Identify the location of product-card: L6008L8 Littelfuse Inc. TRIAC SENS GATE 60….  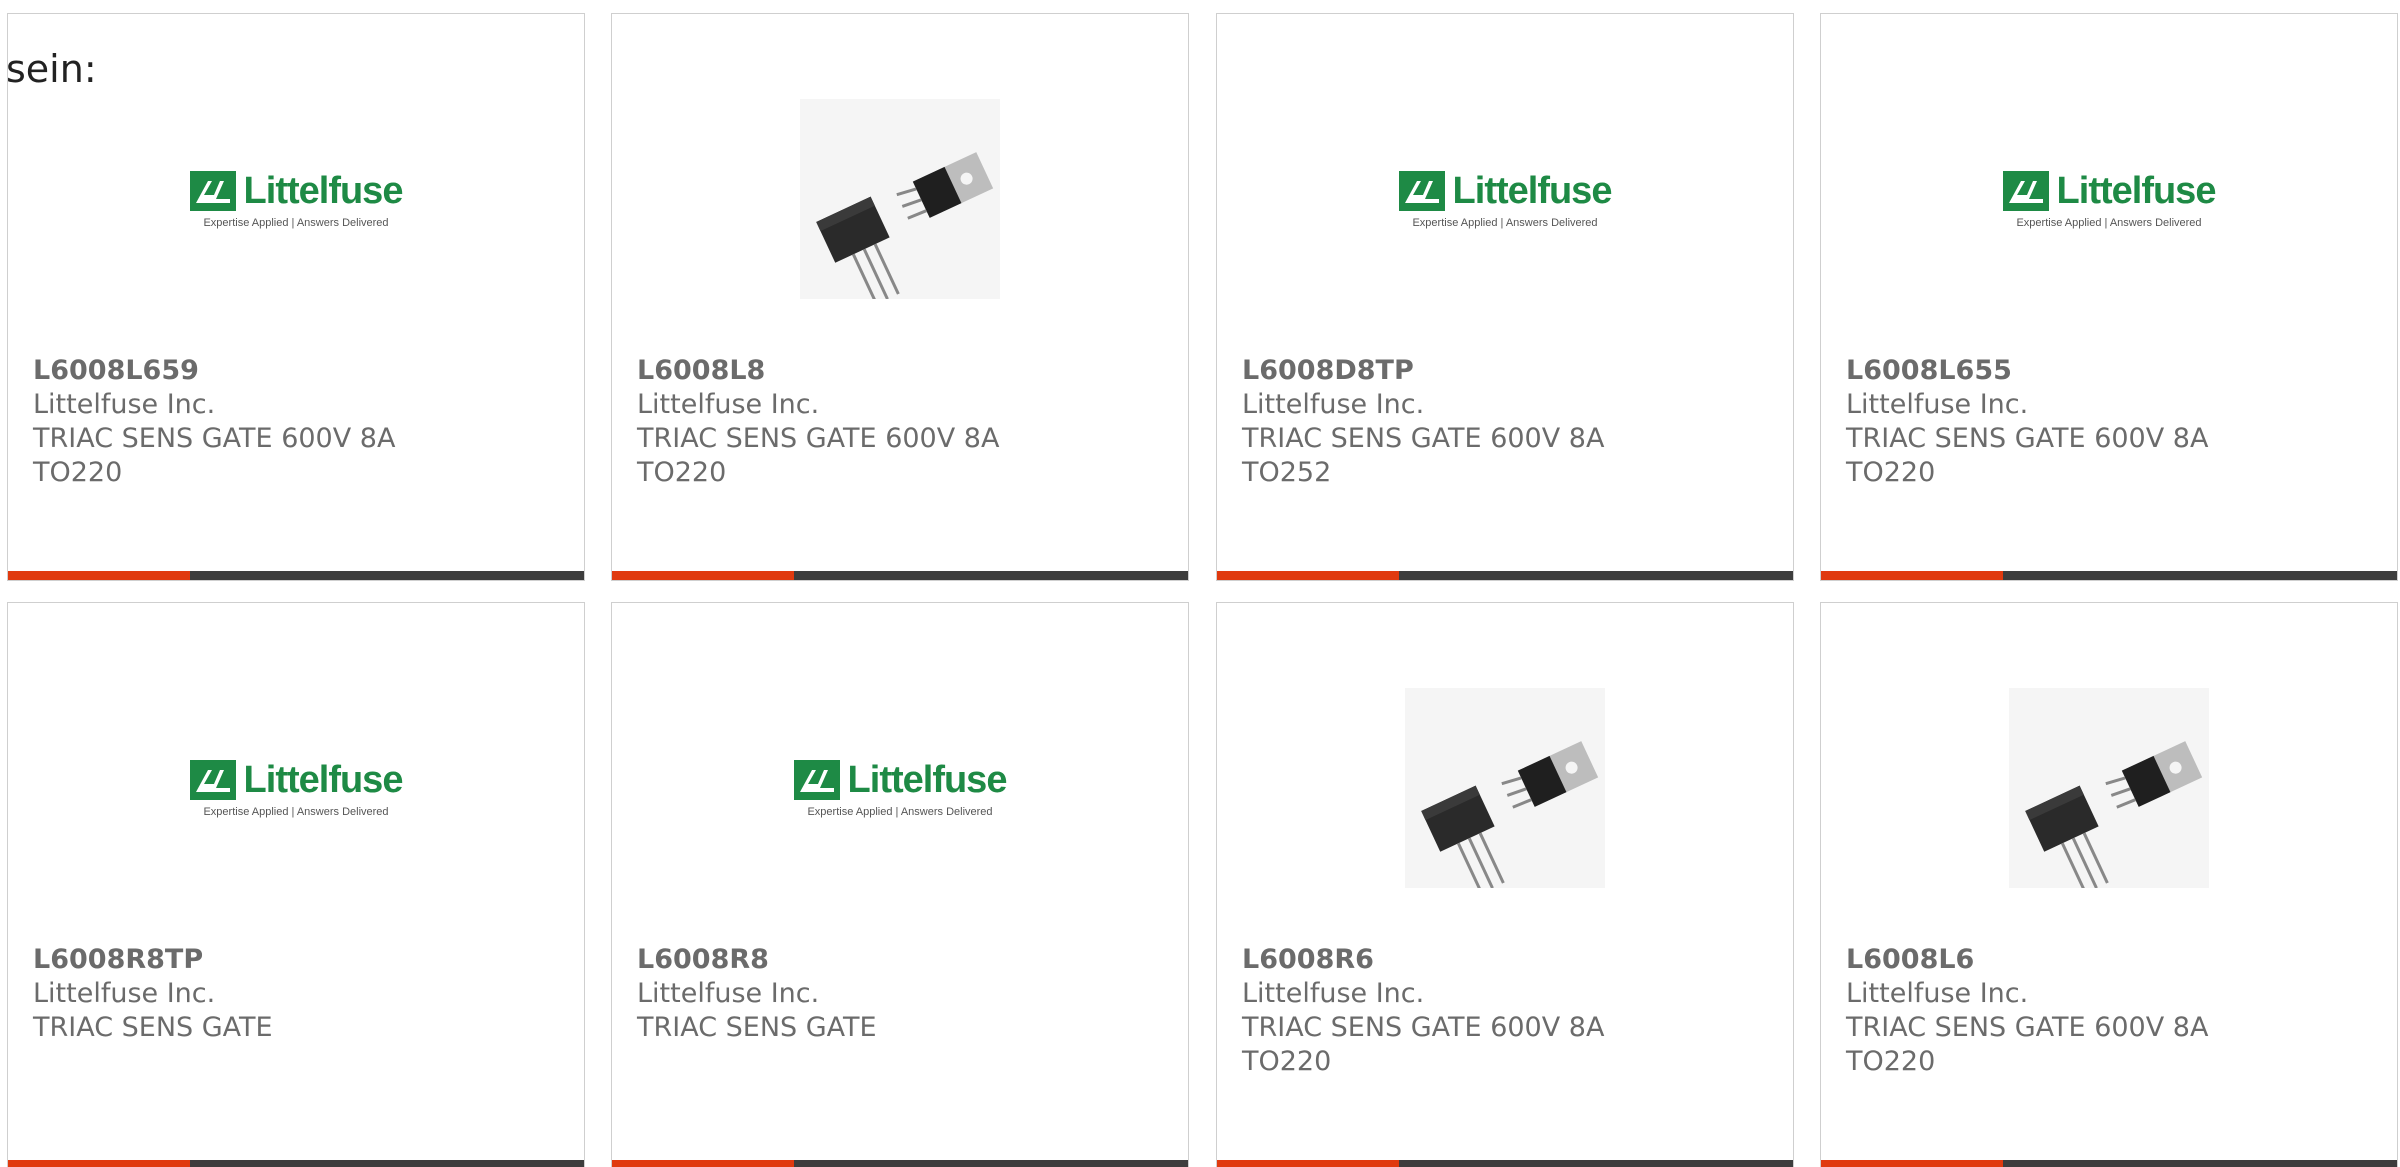
(900, 297).